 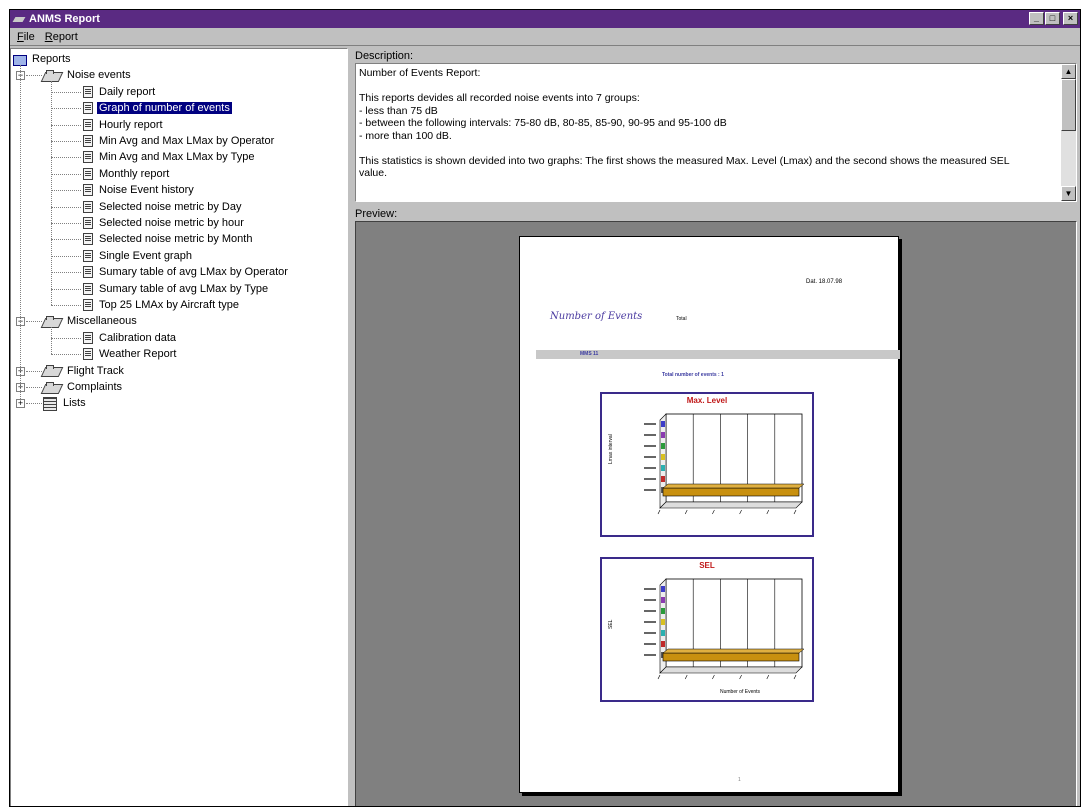 I want to click on tree-item-label: Calibration data, so click(x=138, y=337).